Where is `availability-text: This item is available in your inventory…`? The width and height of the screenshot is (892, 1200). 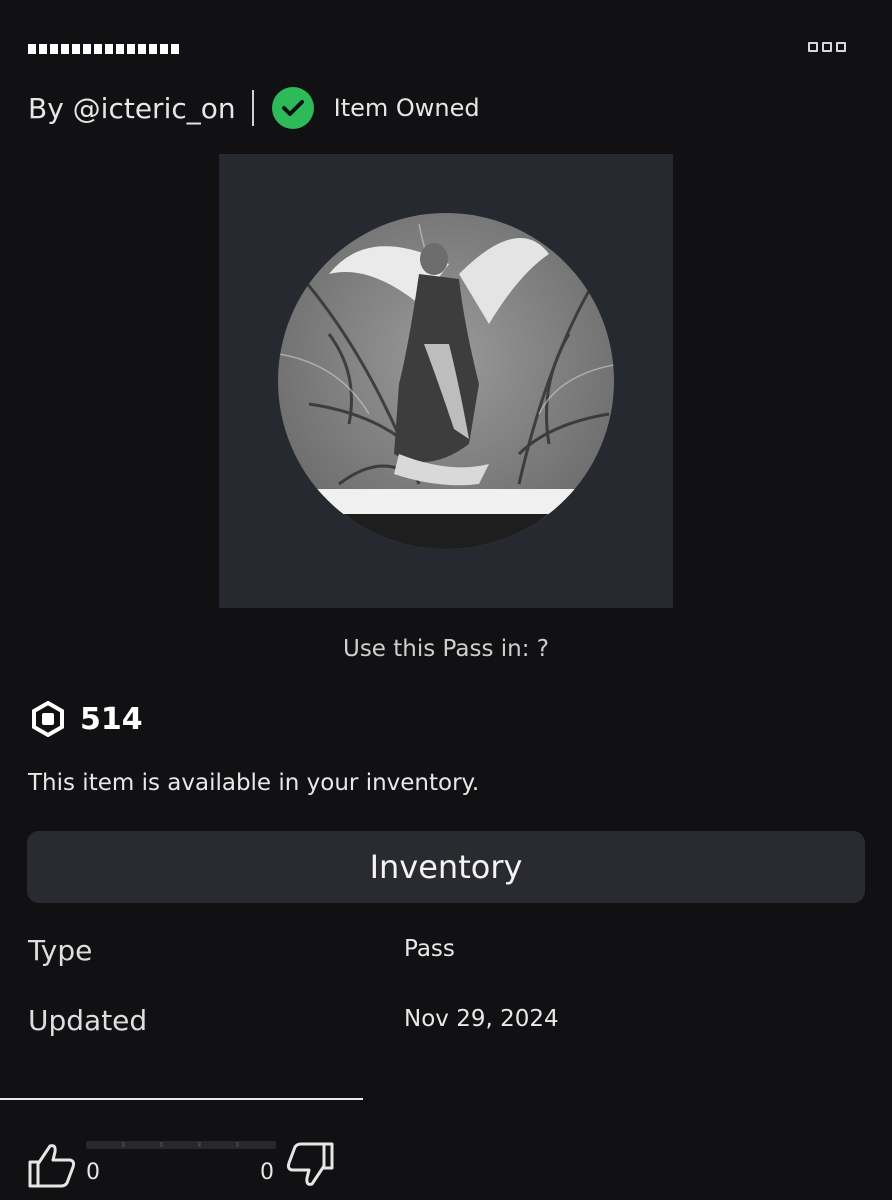 availability-text: This item is available in your inventory… is located at coordinates (254, 783).